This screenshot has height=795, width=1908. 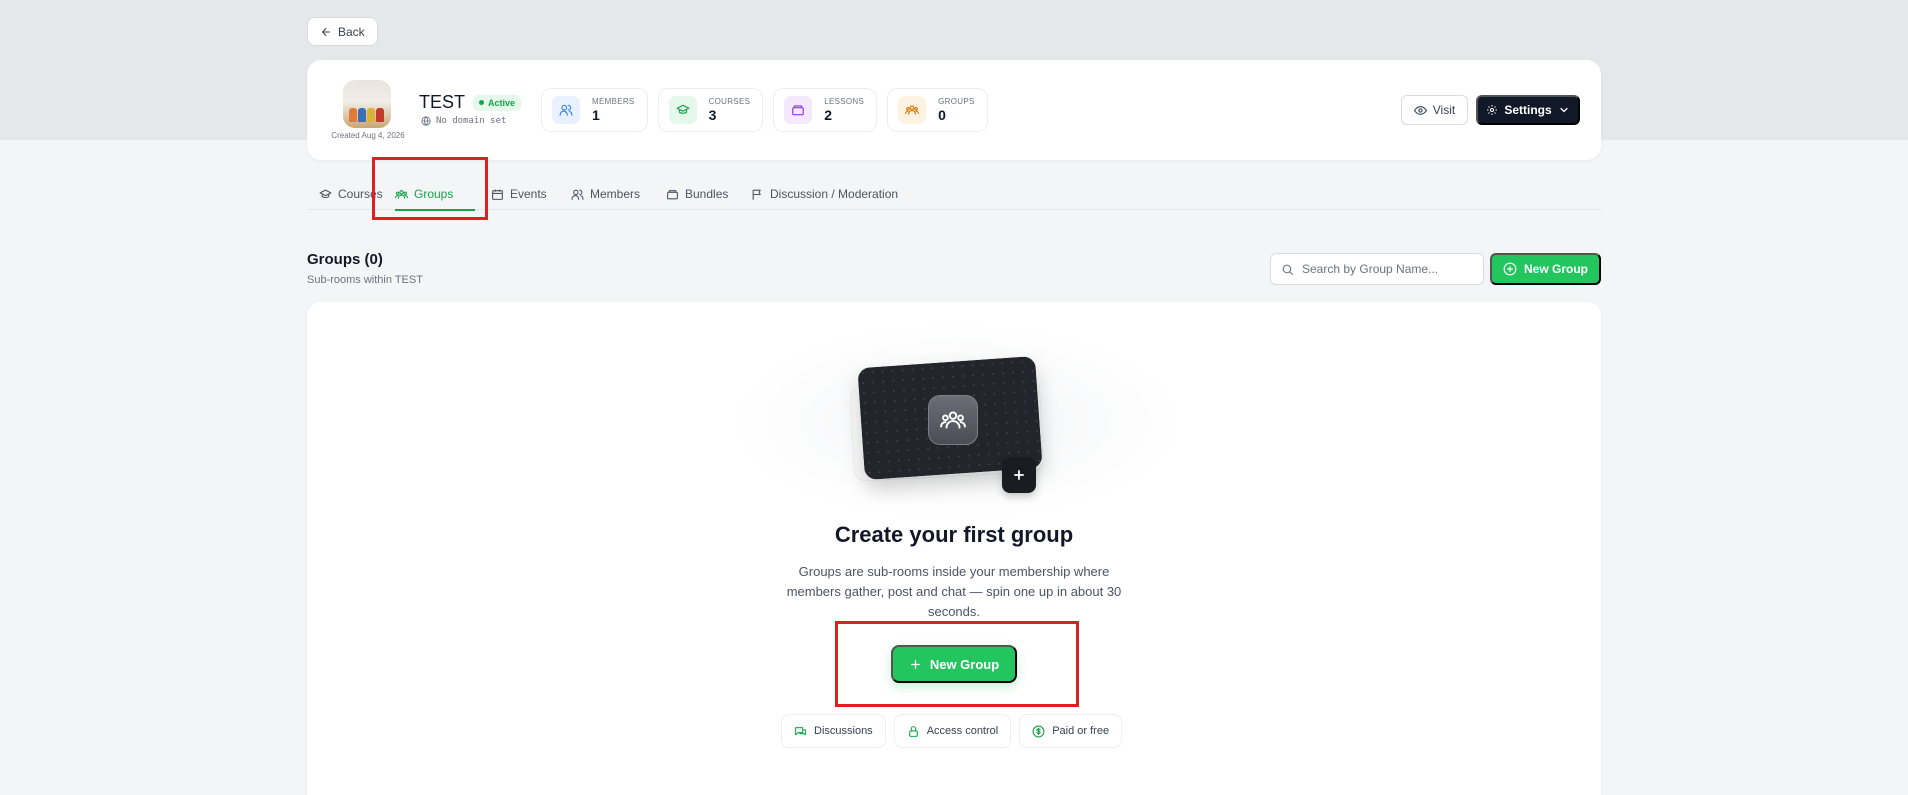 What do you see at coordinates (613, 101) in the screenshot?
I see `stat-members-label: MEMBERS` at bounding box center [613, 101].